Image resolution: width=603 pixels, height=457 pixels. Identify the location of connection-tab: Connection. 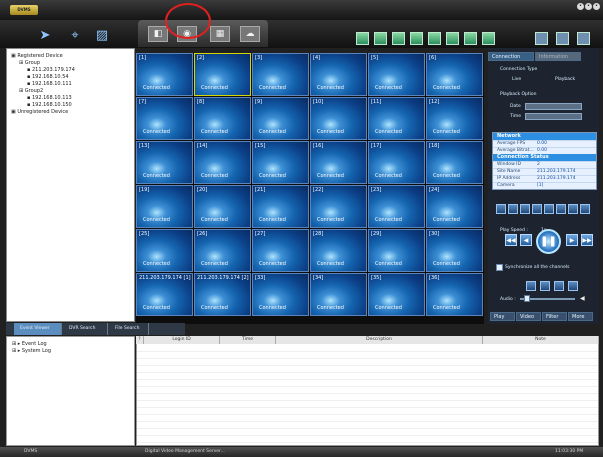
(511, 56).